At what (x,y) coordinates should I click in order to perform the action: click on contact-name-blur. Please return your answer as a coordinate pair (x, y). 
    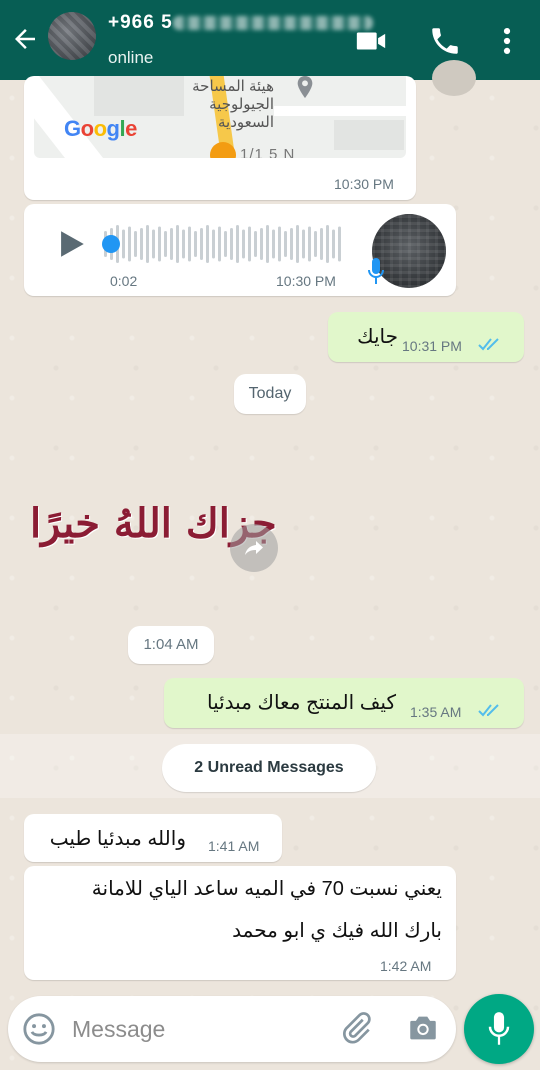
    Looking at the image, I should click on (272, 22).